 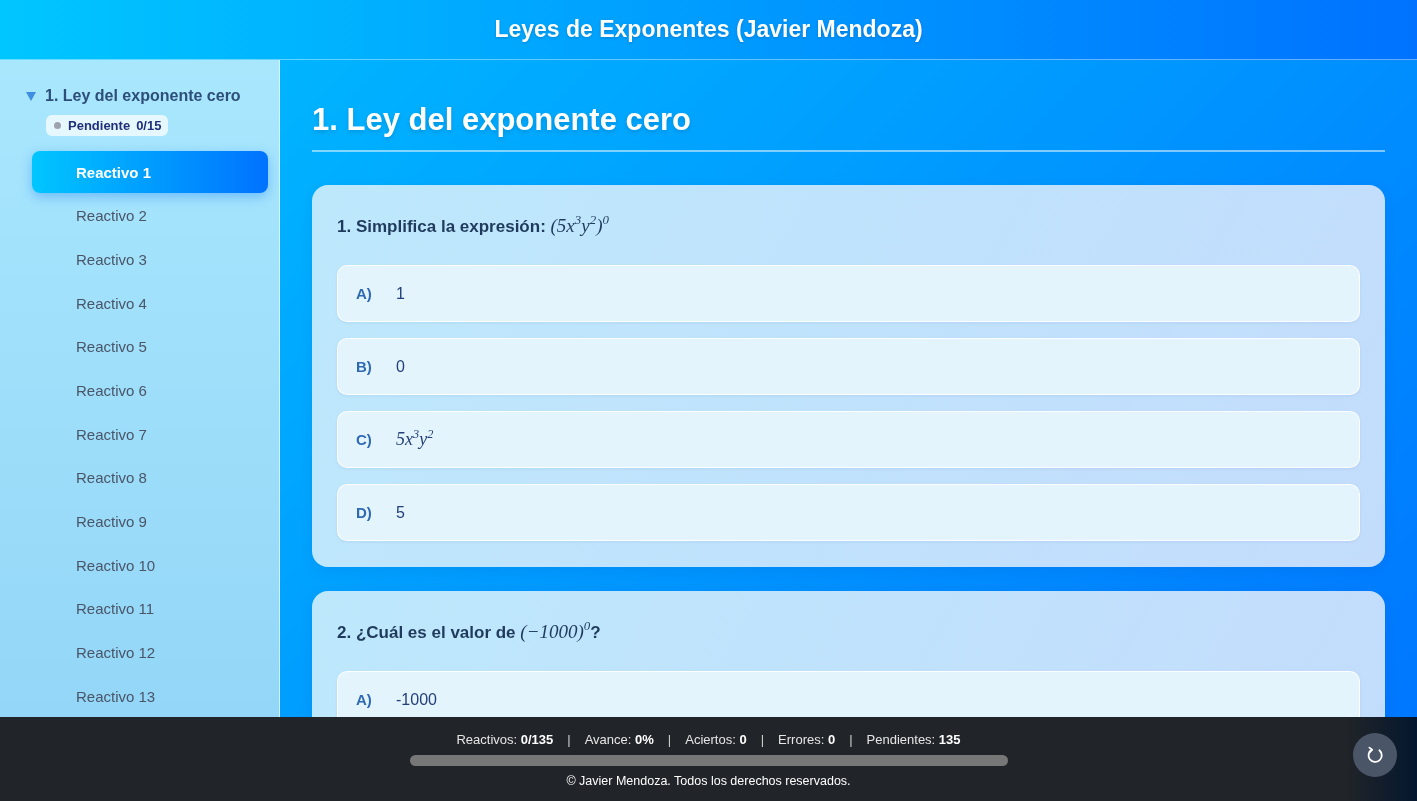 I want to click on stat-text: Errores: 0, so click(x=807, y=740).